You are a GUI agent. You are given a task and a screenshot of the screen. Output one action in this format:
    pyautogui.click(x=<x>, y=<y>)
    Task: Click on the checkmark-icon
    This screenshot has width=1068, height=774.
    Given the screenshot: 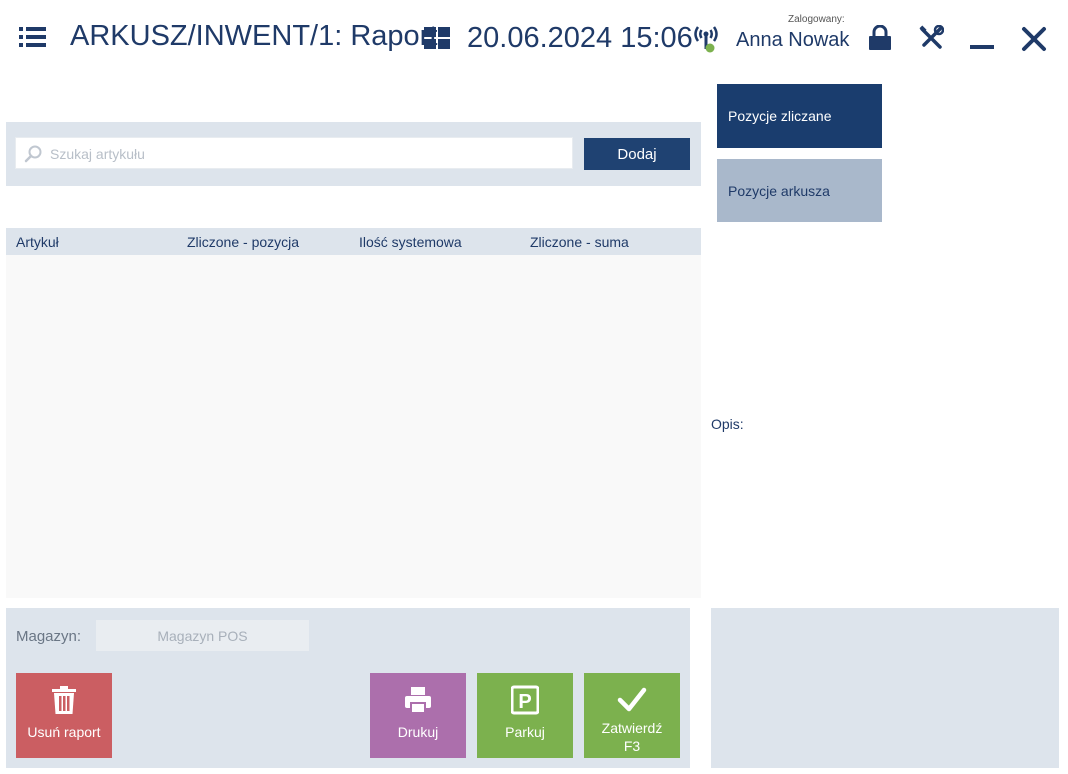 What is the action you would take?
    pyautogui.click(x=632, y=700)
    